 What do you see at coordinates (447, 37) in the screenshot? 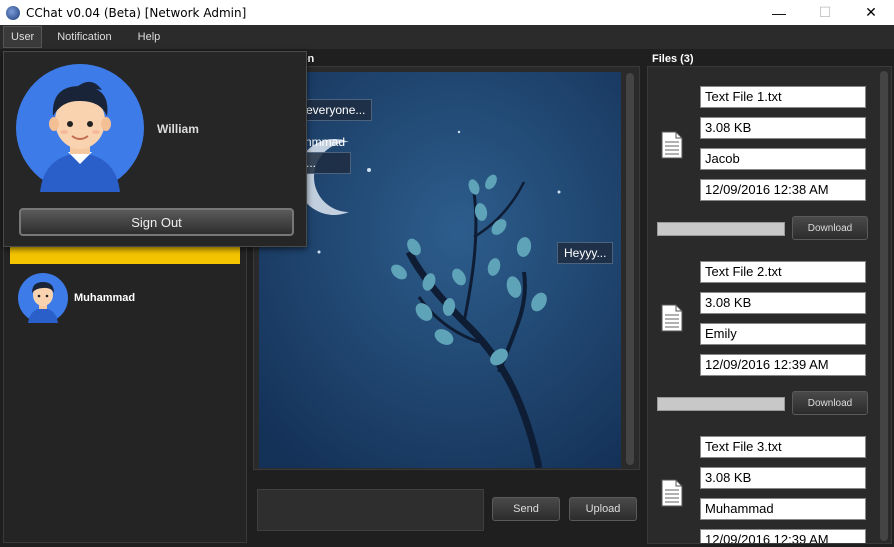
I see `menu-bar: User Notification Help` at bounding box center [447, 37].